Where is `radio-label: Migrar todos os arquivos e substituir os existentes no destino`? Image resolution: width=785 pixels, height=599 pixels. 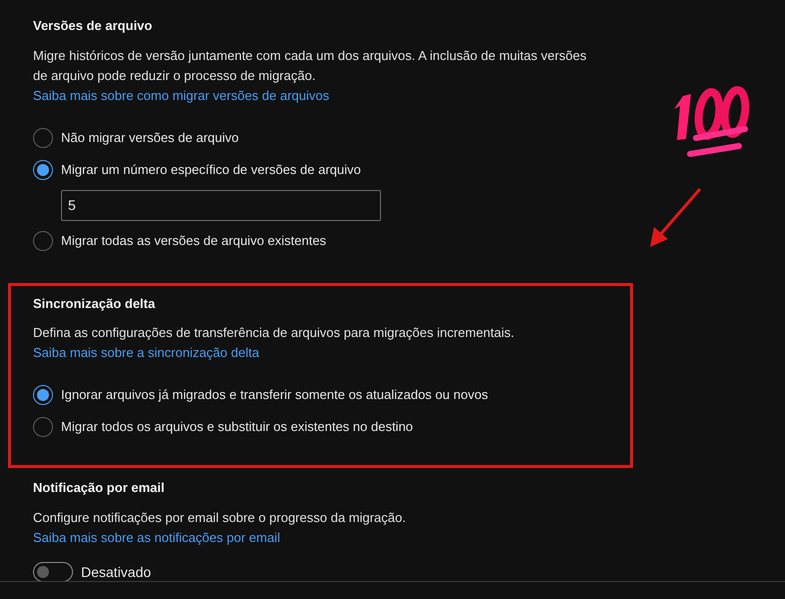 radio-label: Migrar todos os arquivos e substituir os existentes no destino is located at coordinates (237, 427).